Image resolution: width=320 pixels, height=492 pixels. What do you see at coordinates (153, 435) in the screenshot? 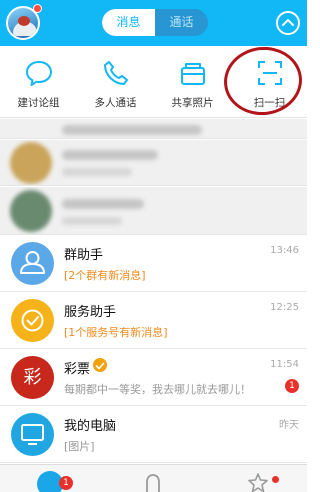
I see `chat-item-my-computer: 我的电脑 [图片] 昨天` at bounding box center [153, 435].